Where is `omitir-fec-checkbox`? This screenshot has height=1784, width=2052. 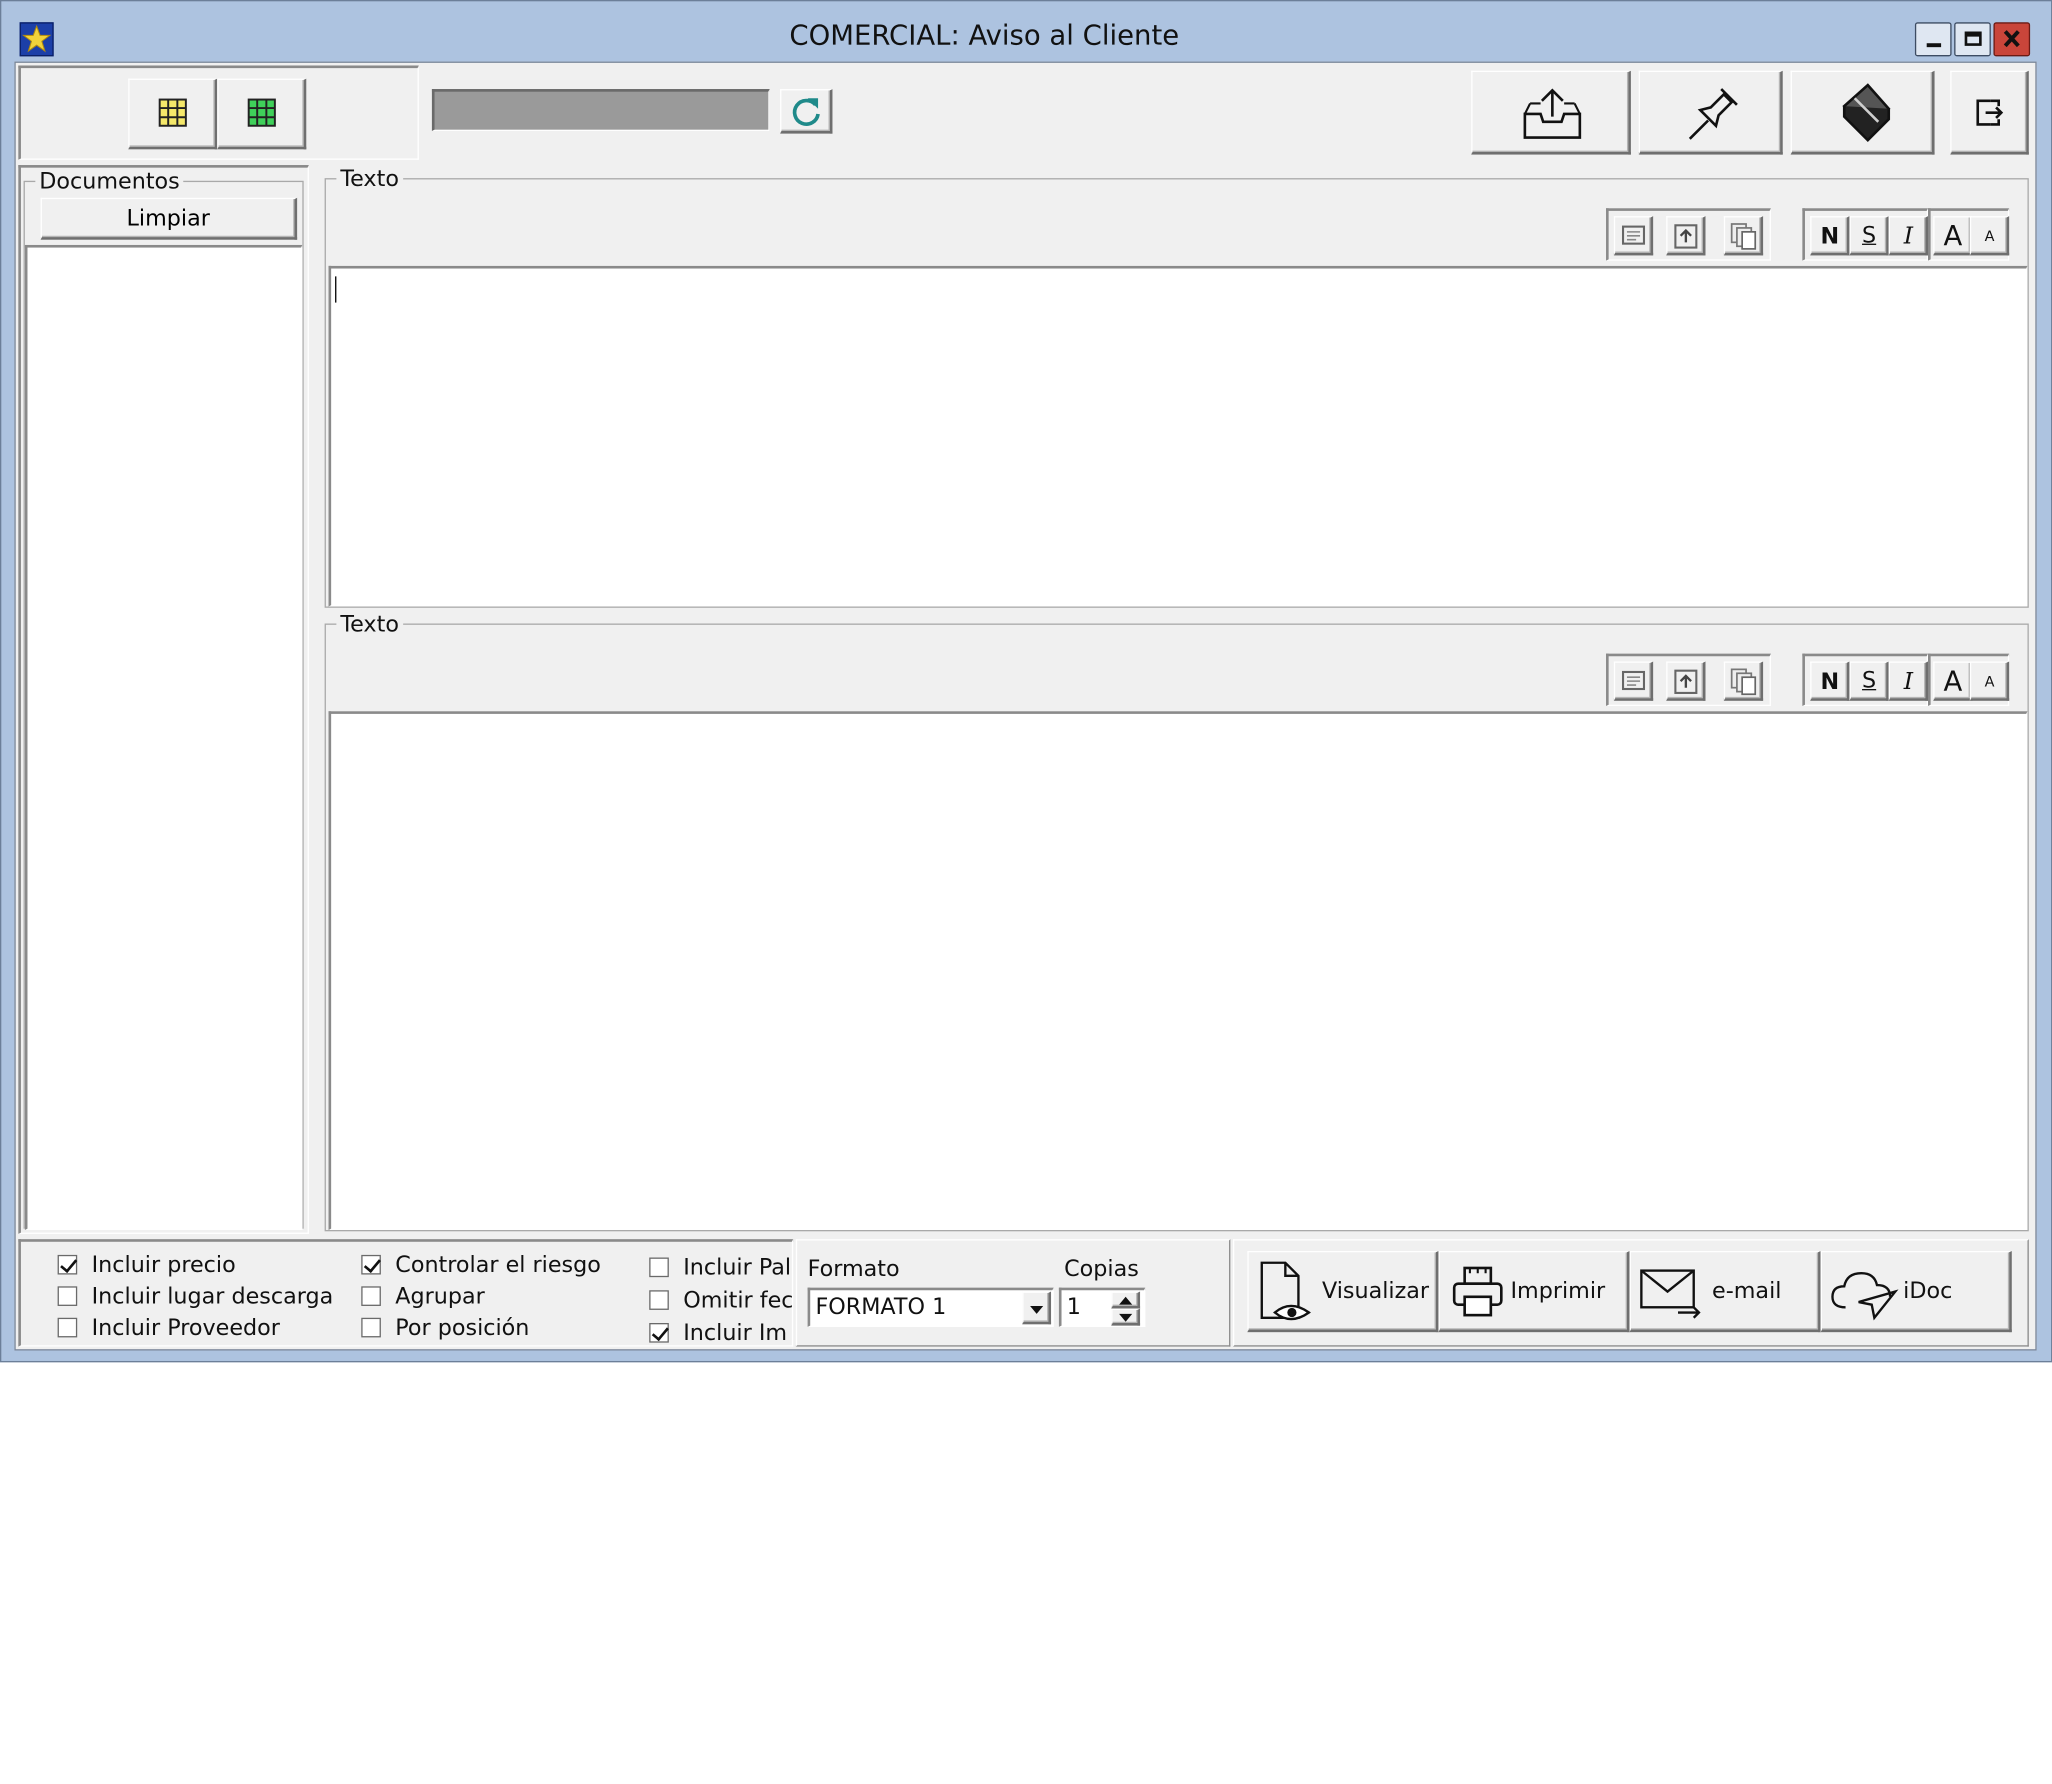
omitir-fec-checkbox is located at coordinates (659, 1300).